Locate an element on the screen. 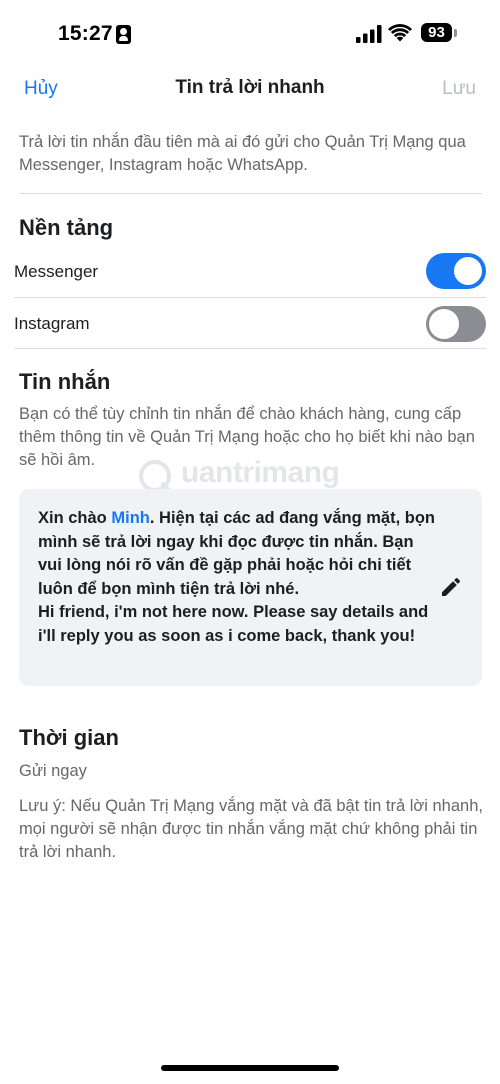  instagram-toggle is located at coordinates (456, 324).